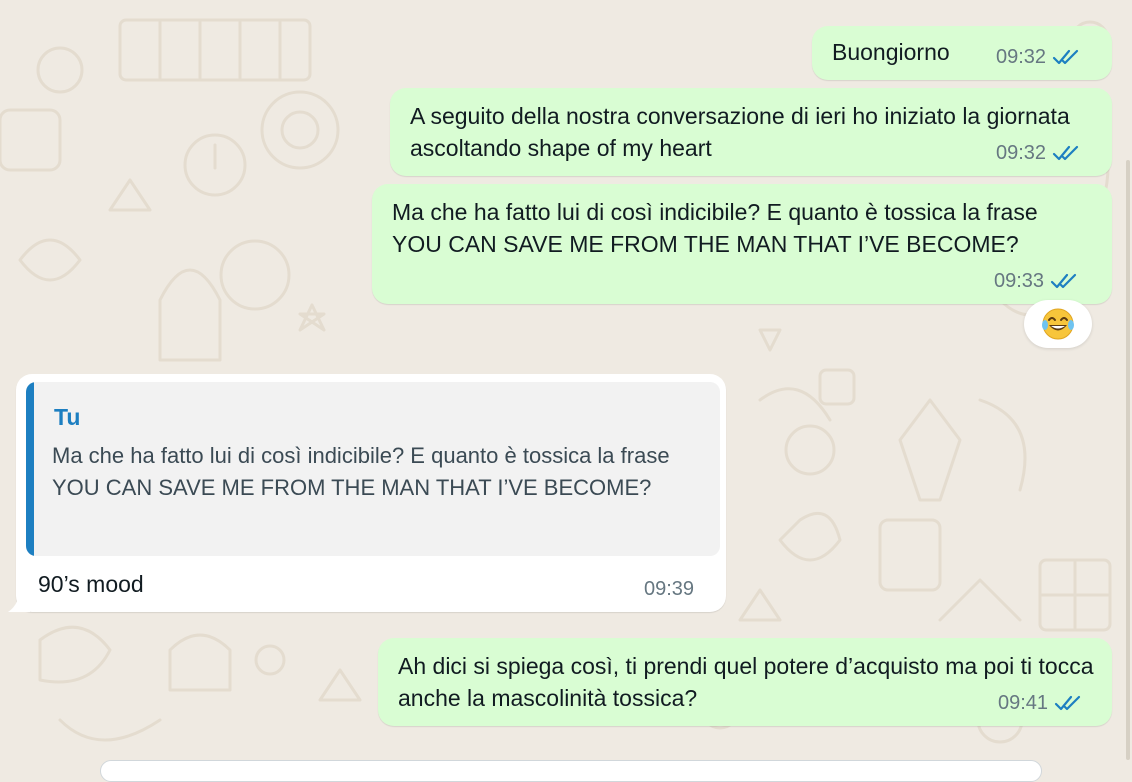  I want to click on message-meta: 09:39, so click(669, 589).